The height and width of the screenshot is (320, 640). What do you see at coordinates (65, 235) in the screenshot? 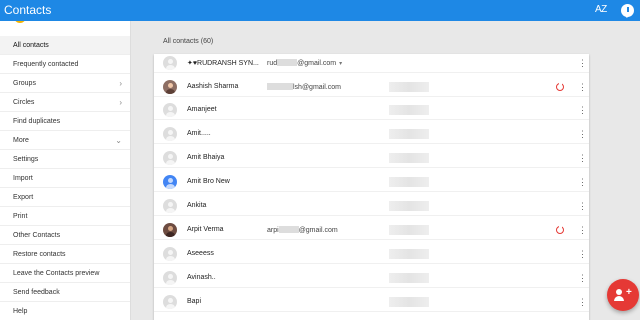
I see `sidebar-item-other-contacts: Other Contacts` at bounding box center [65, 235].